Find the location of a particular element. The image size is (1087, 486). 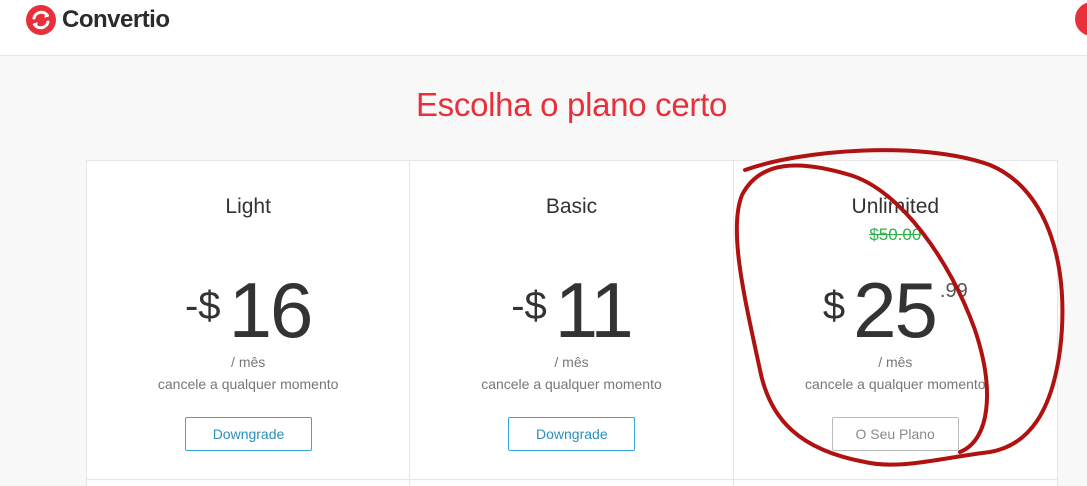

plan-name: Unlimited is located at coordinates (895, 206).